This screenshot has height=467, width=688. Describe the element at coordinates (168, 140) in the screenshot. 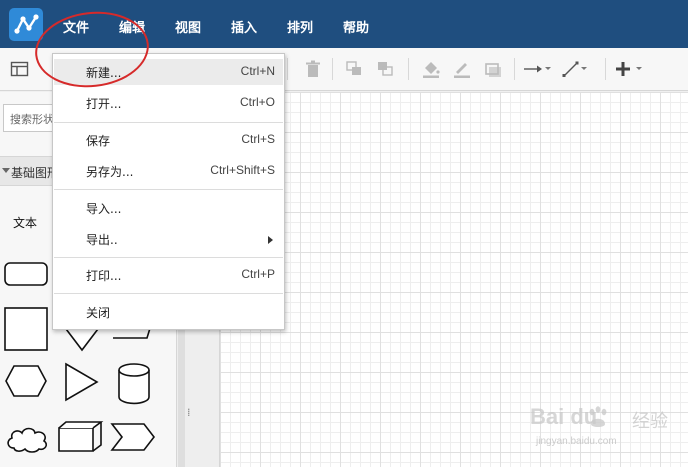

I see `menu-item-save: 保存 Ctrl+S` at that location.